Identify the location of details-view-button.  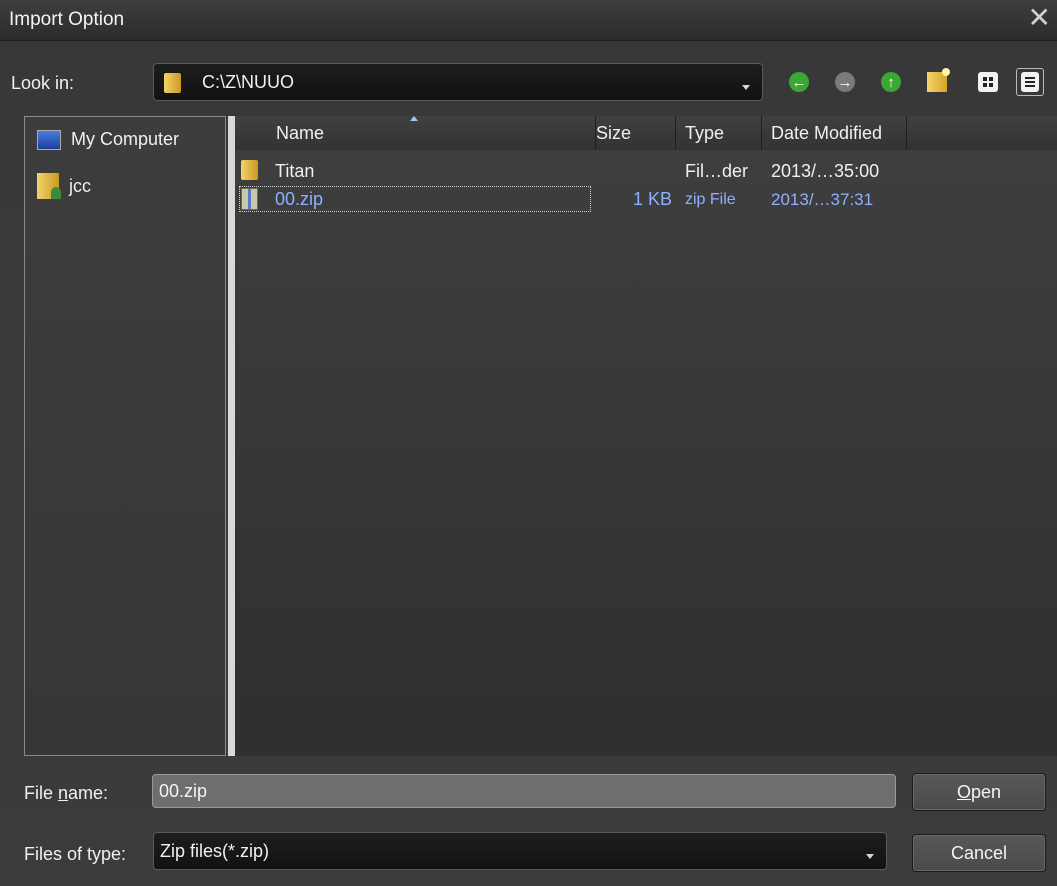
(1030, 82).